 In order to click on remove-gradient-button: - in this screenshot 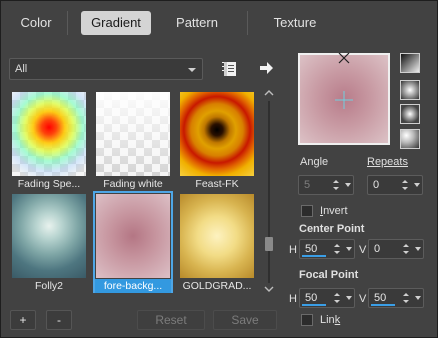, I will do `click(59, 320)`.